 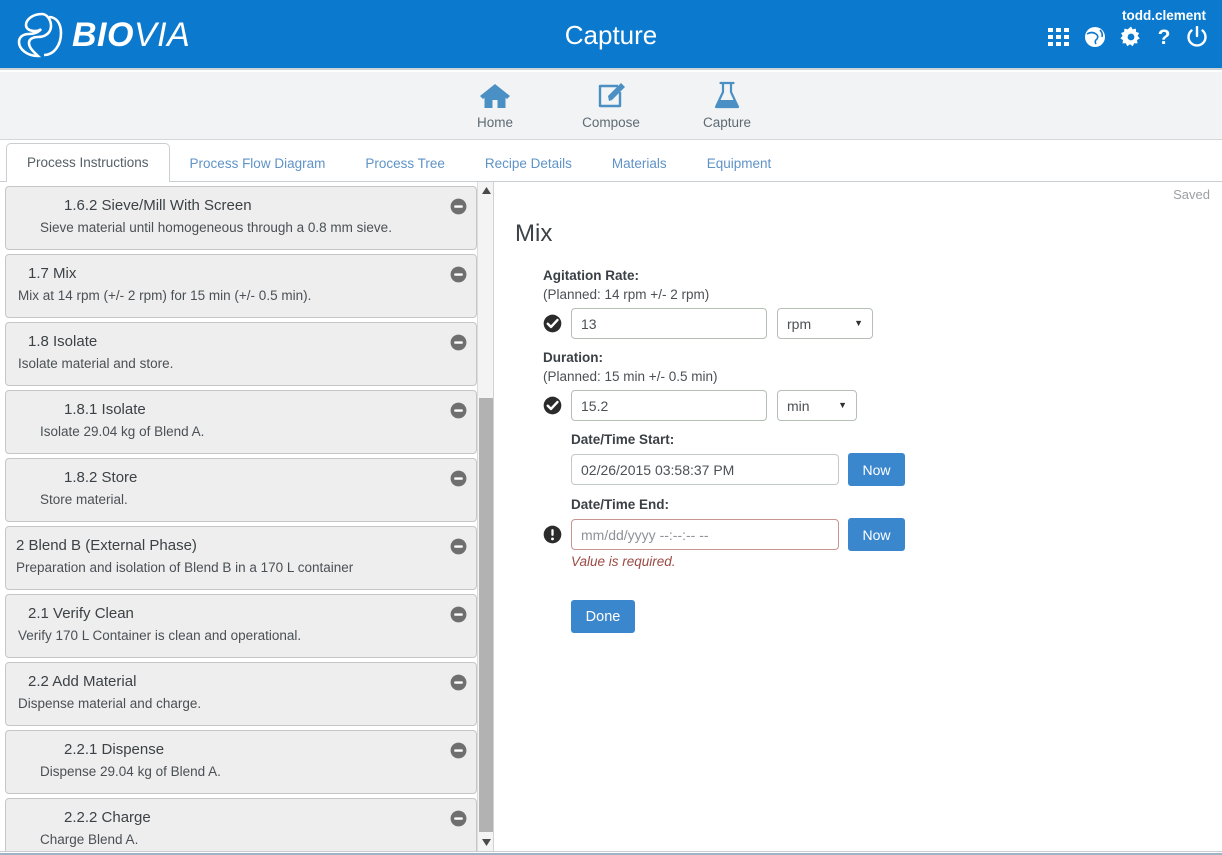 I want to click on user-name: todd.clement, so click(x=1163, y=15).